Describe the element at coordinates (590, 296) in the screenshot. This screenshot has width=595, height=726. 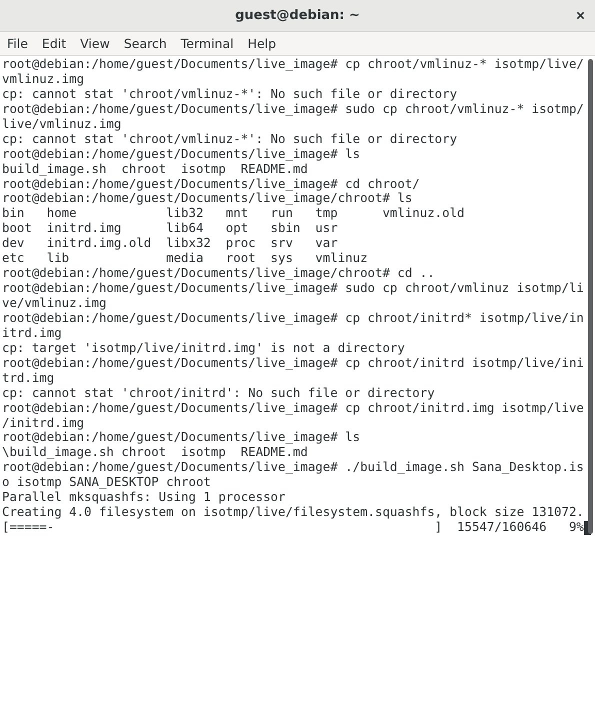
I see `scrollbar-thumb` at that location.